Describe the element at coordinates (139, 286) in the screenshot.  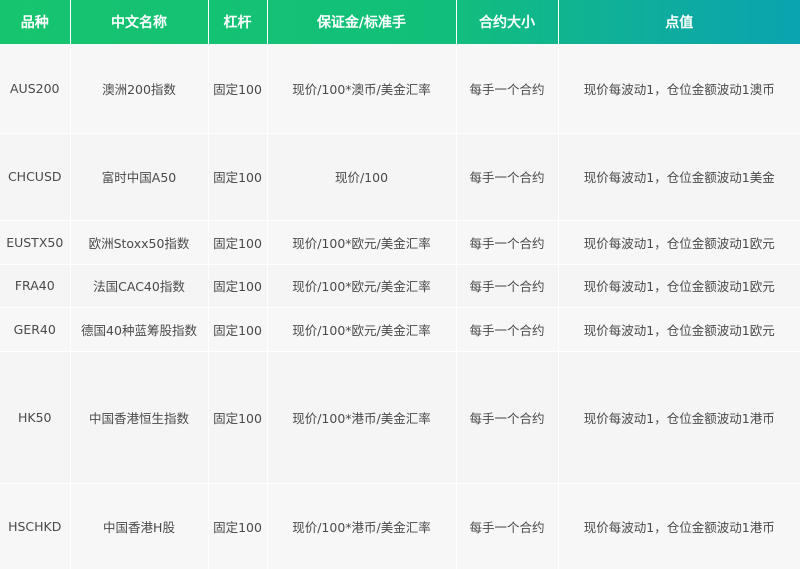
I see `cell-chinese-name: 法国CAC40指数` at that location.